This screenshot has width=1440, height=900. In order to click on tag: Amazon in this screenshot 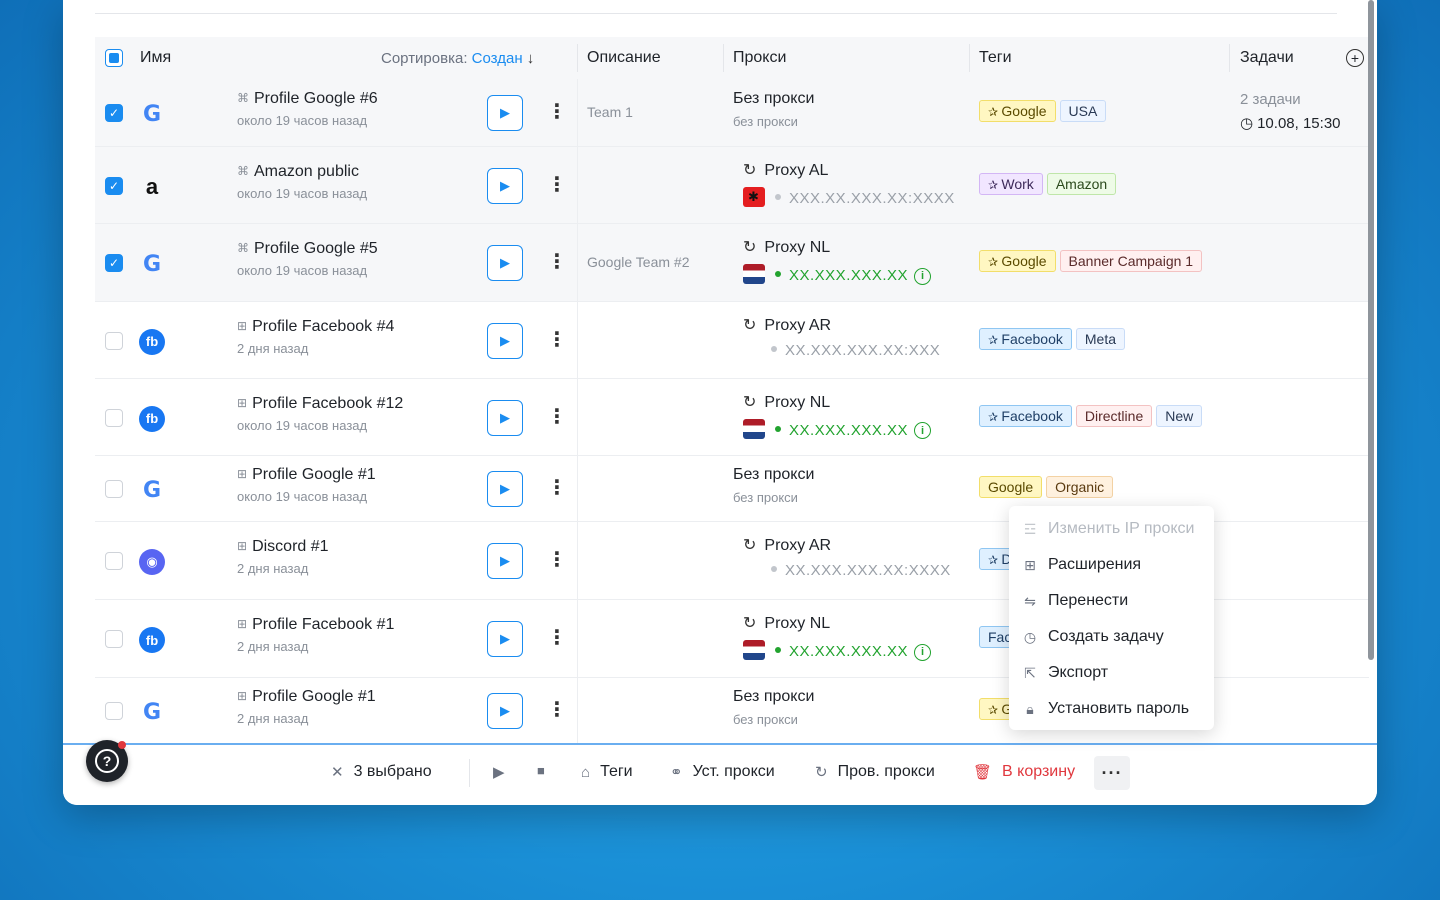, I will do `click(1081, 183)`.